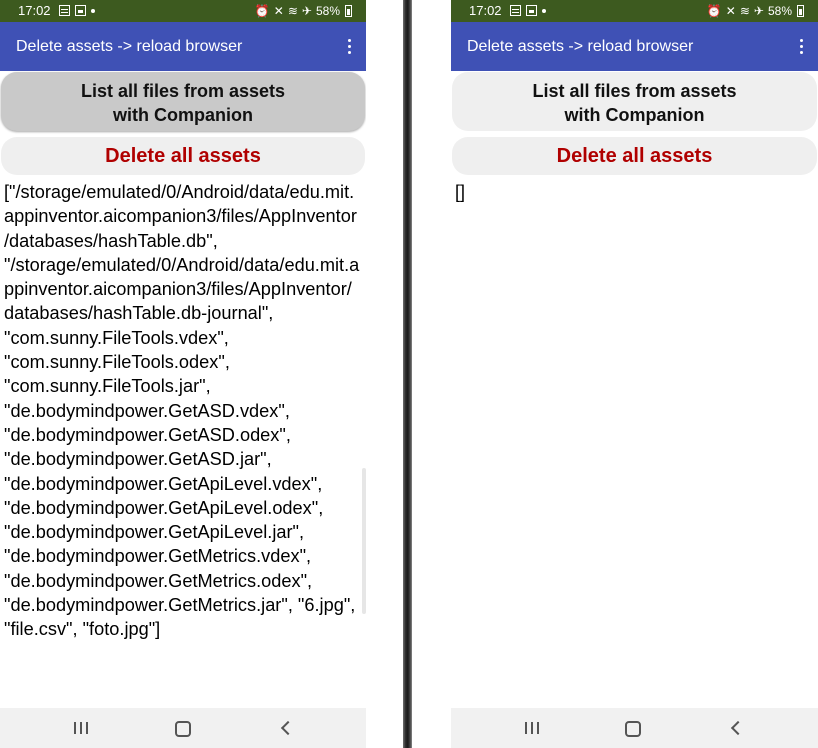 This screenshot has width=818, height=748. I want to click on divider-bar, so click(407, 374).